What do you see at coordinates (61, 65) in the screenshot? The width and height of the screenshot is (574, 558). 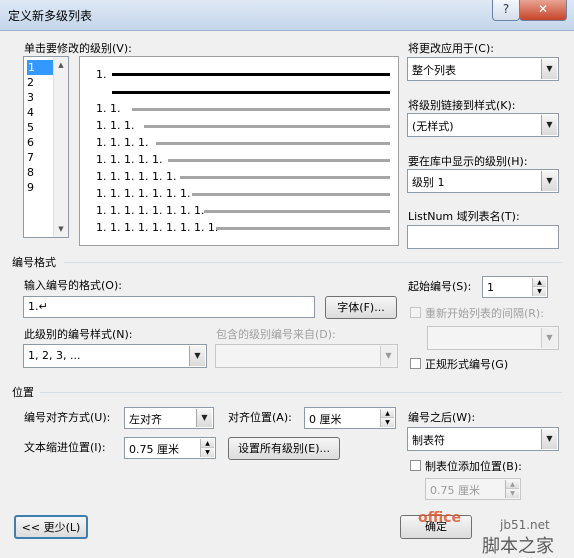 I see `scroll-up-icon: ▲` at bounding box center [61, 65].